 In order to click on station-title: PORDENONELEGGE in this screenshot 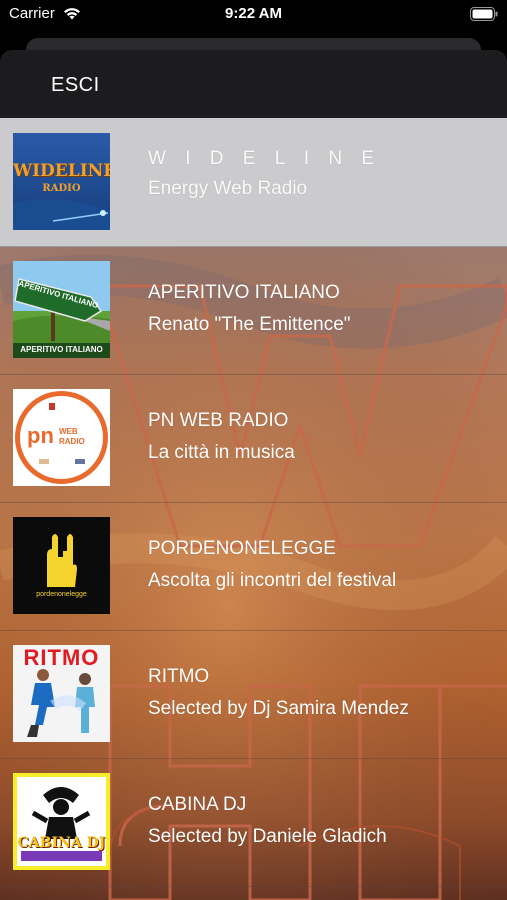, I will do `click(242, 548)`.